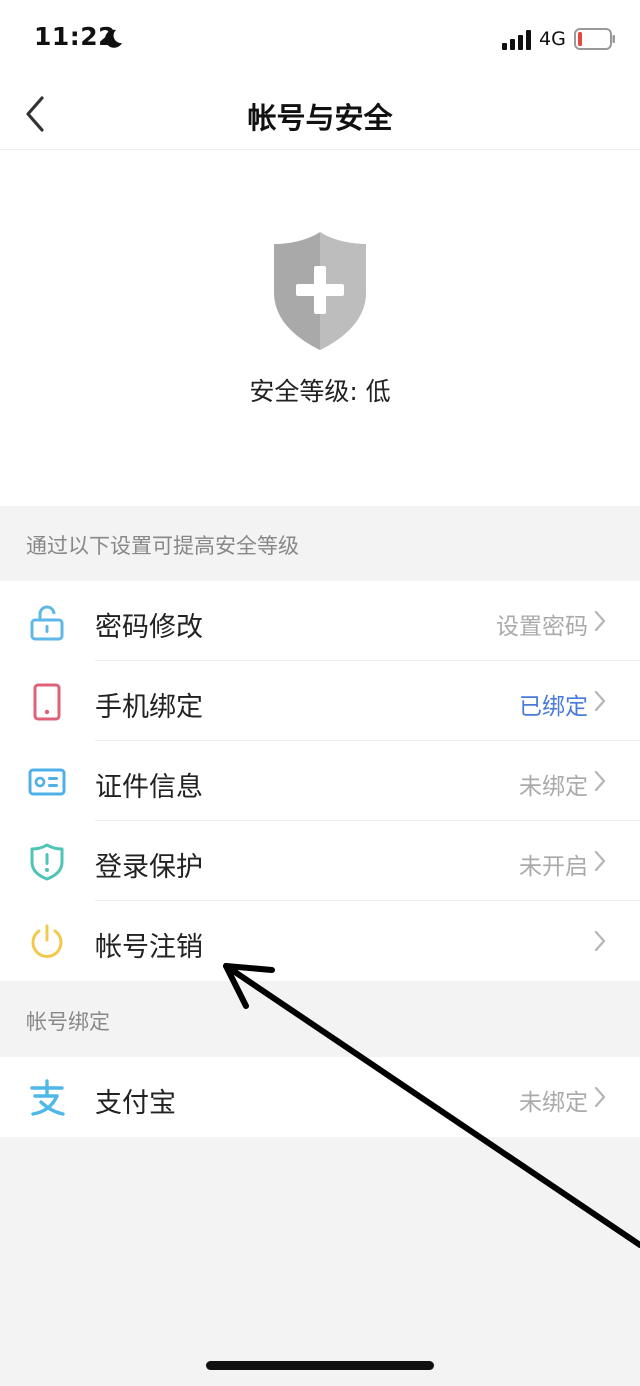 The height and width of the screenshot is (1386, 640). What do you see at coordinates (47, 623) in the screenshot?
I see `lock-icon` at bounding box center [47, 623].